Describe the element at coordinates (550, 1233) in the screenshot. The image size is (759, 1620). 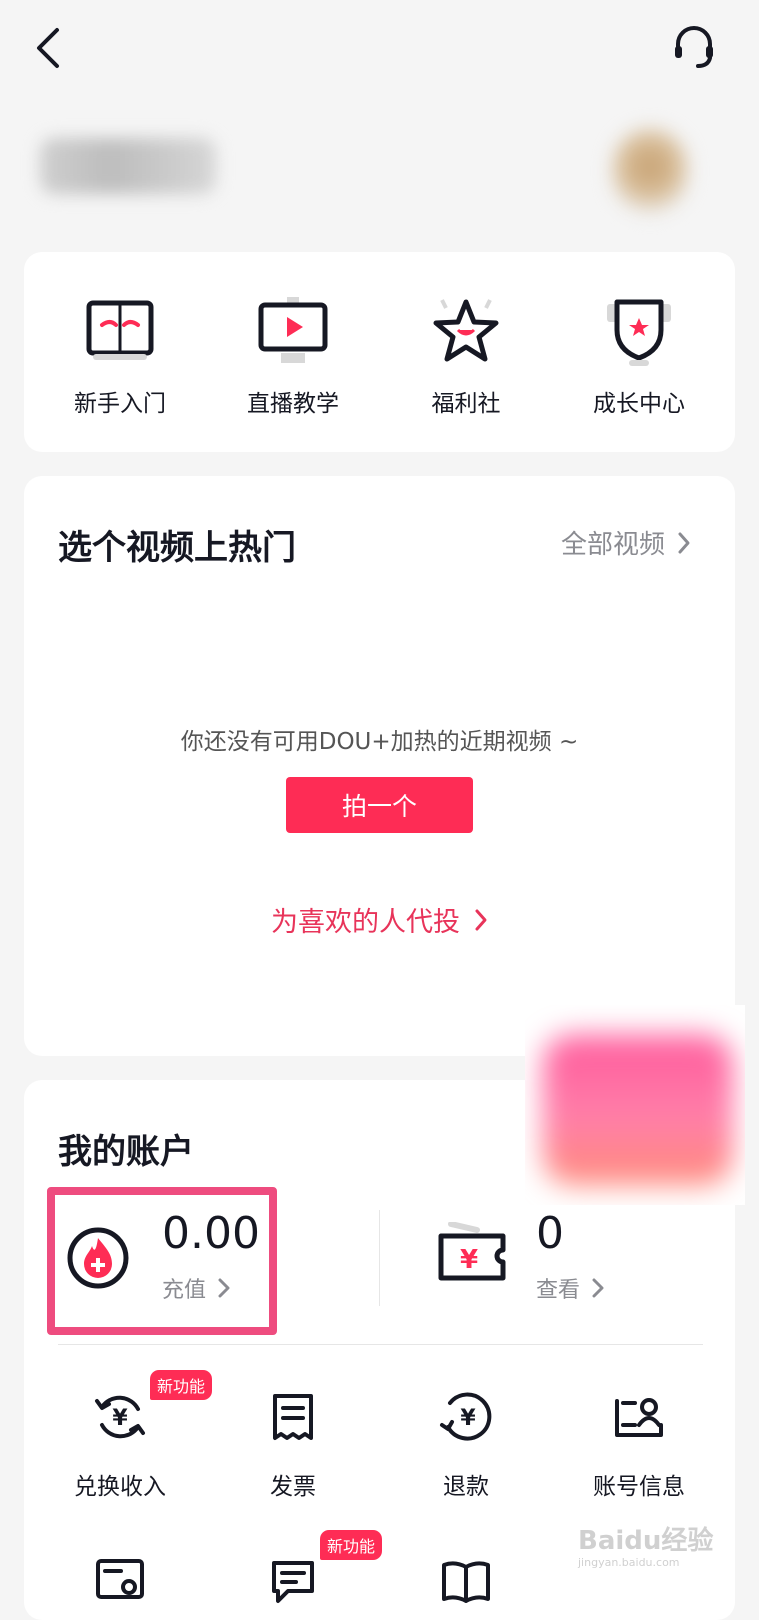
I see `coupon-count: 0` at that location.